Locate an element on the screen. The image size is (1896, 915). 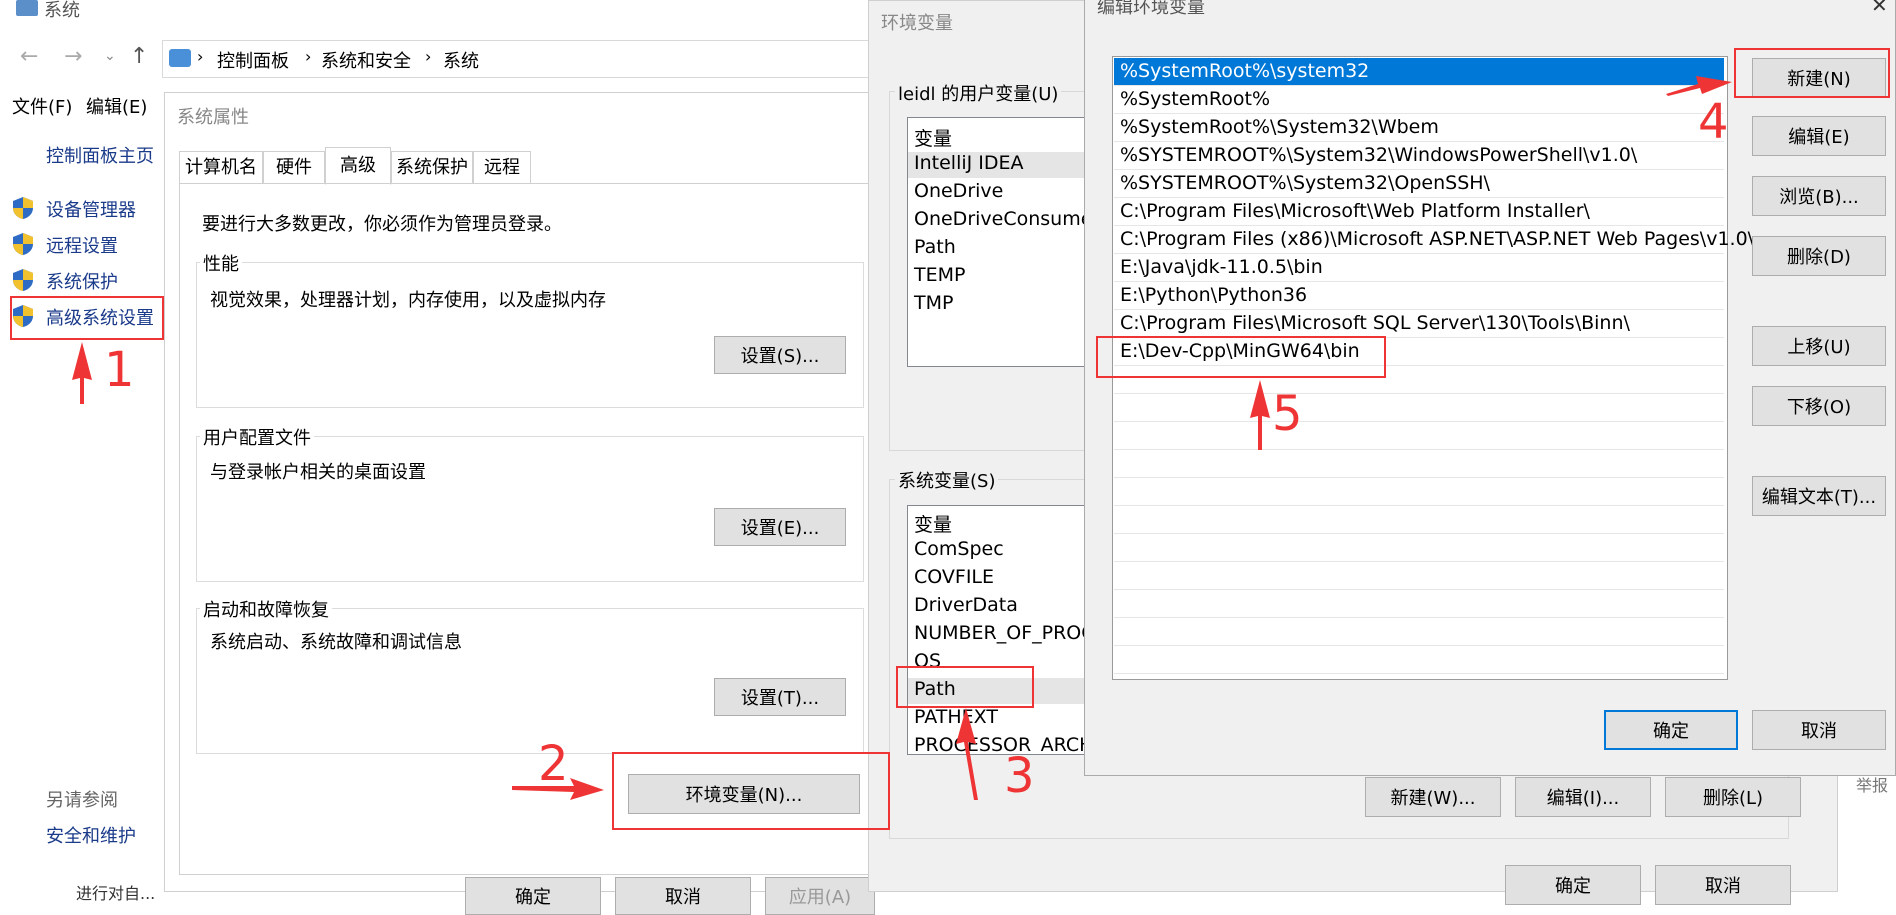
arrow-right-icon is located at coordinates (1699, 86).